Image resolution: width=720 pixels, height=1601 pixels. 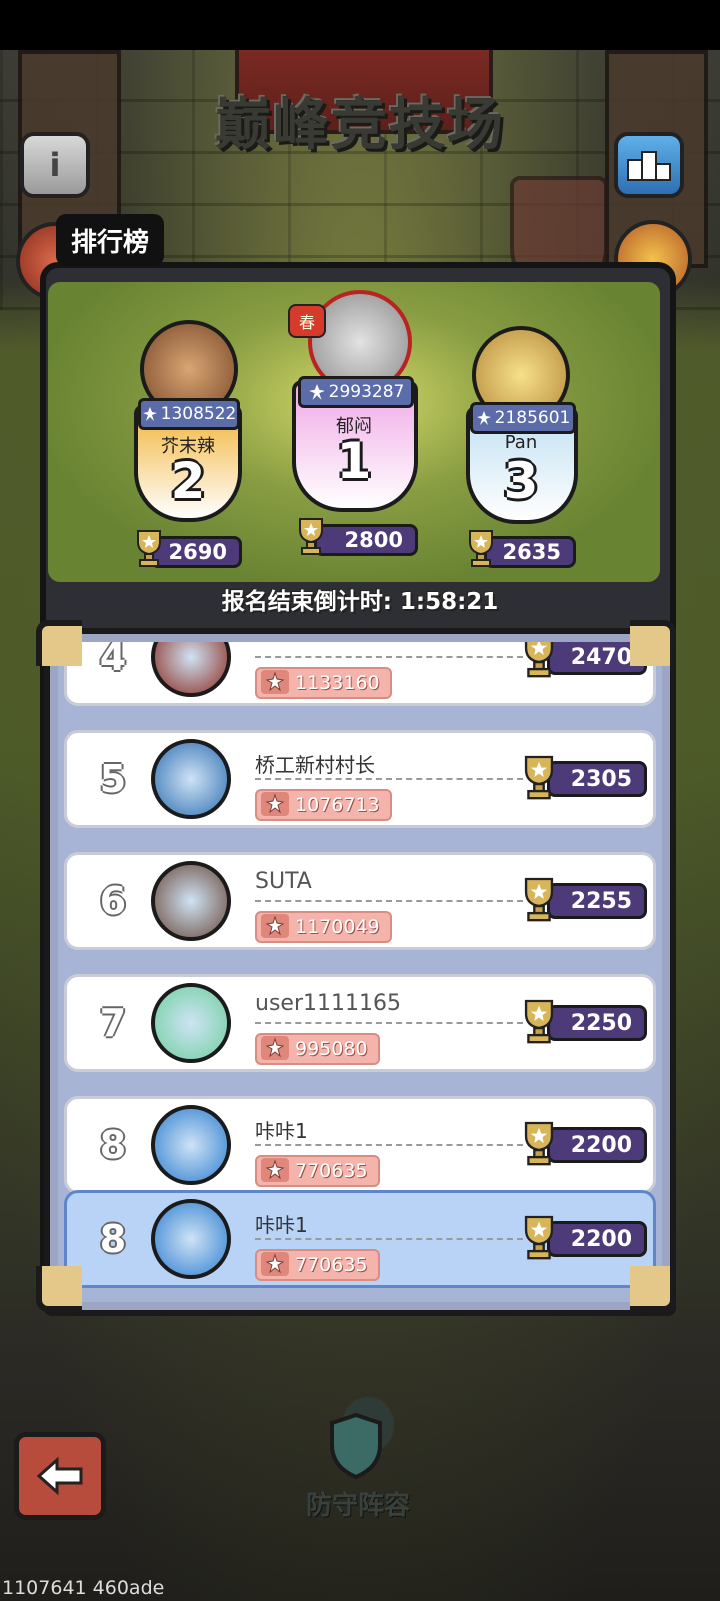 I want to click on trophy-score: 2255, so click(x=597, y=901).